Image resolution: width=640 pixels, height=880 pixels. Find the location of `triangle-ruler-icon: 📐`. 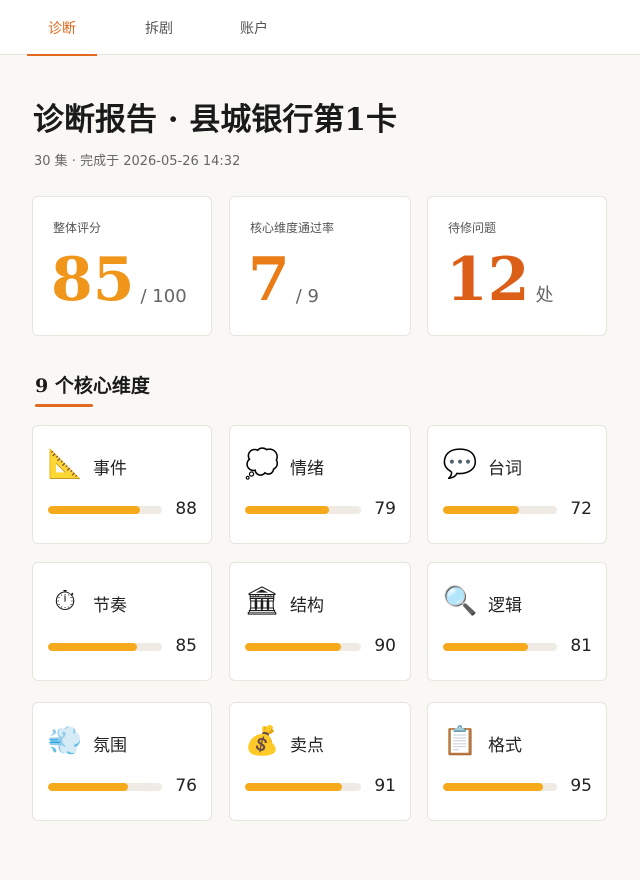

triangle-ruler-icon: 📐 is located at coordinates (65, 463).